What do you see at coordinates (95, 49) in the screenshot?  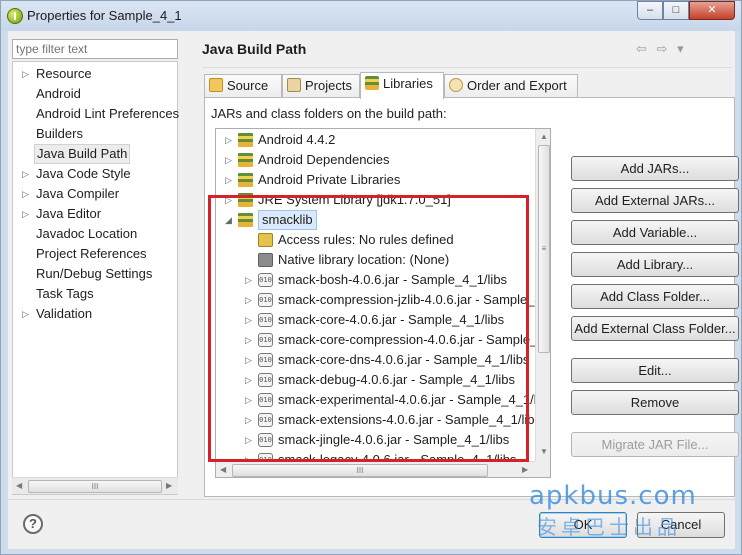 I see `filter-input` at bounding box center [95, 49].